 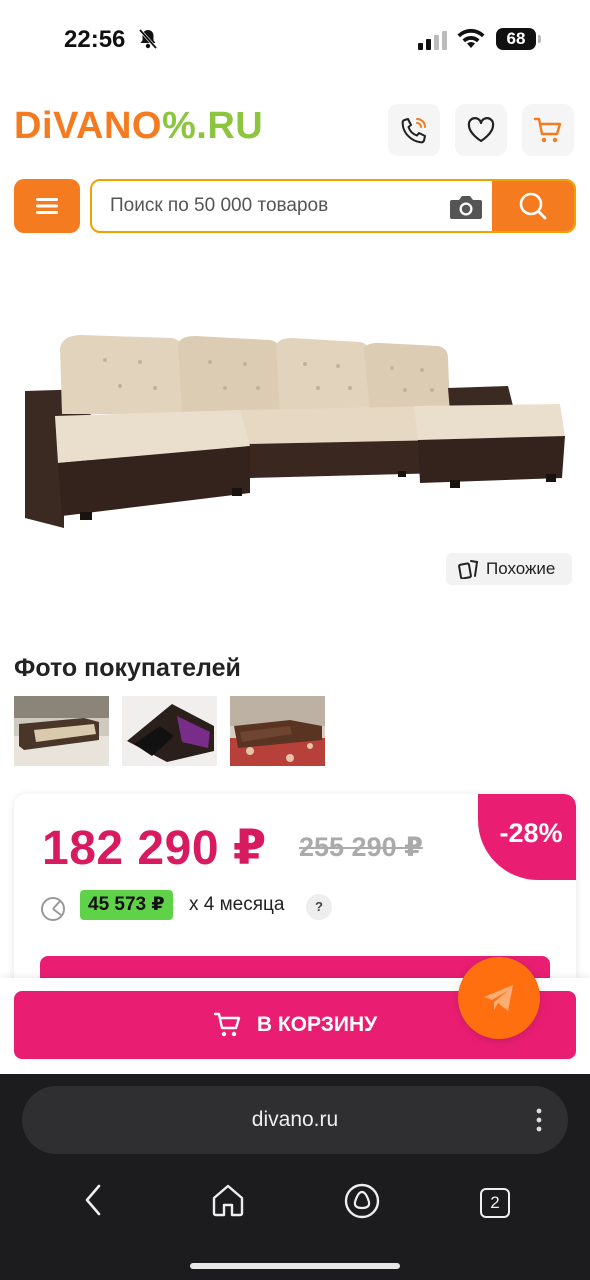 What do you see at coordinates (292, 206) in the screenshot?
I see `search-input` at bounding box center [292, 206].